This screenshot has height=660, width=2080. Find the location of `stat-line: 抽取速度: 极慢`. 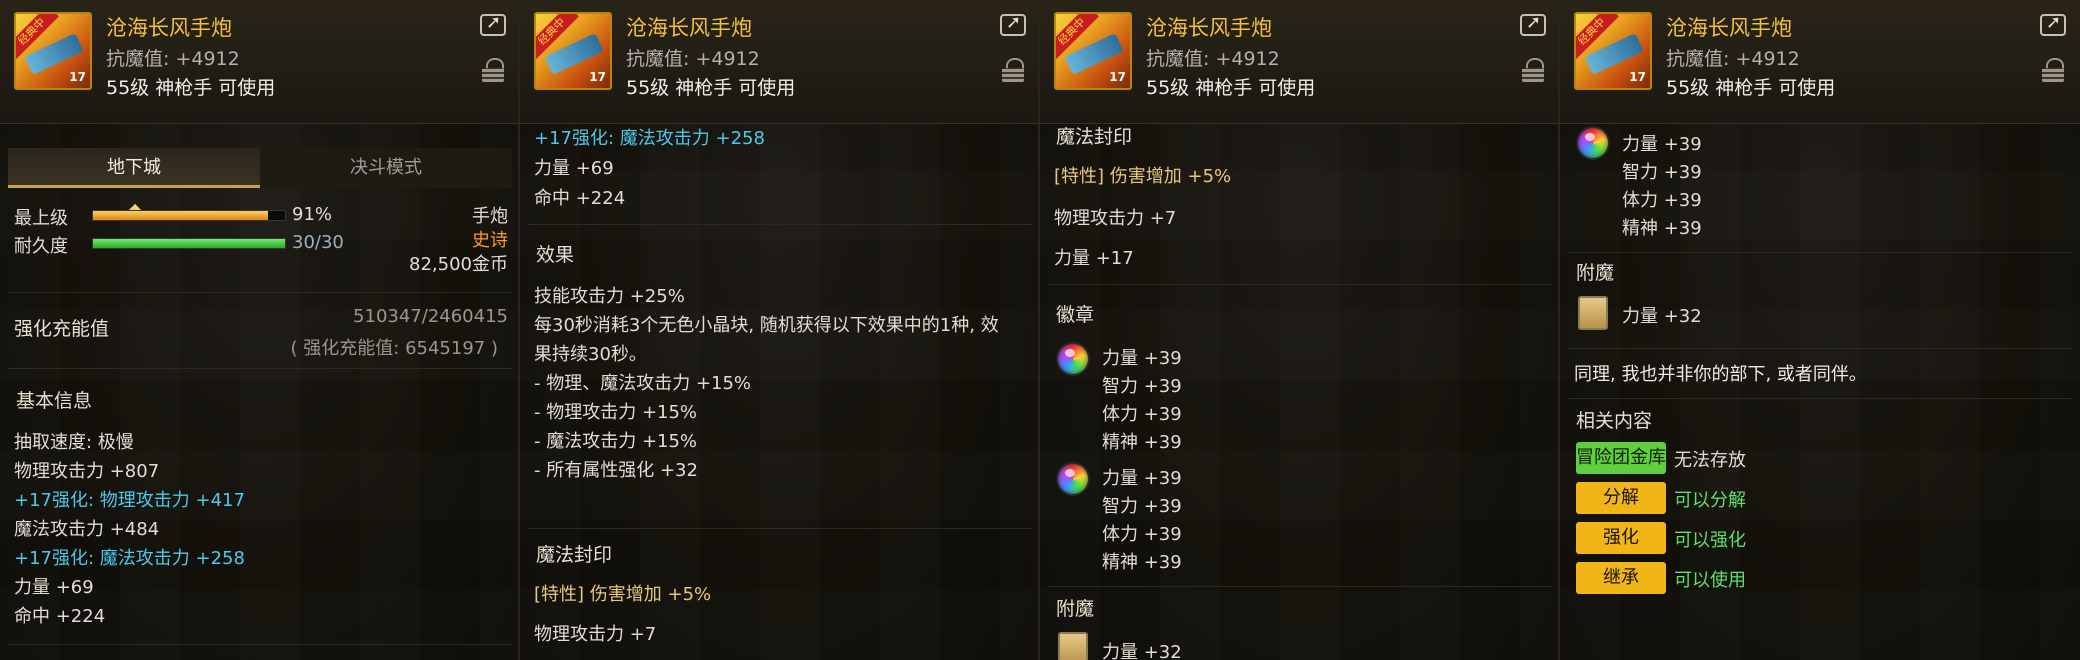

stat-line: 抽取速度: 极慢 is located at coordinates (74, 442).